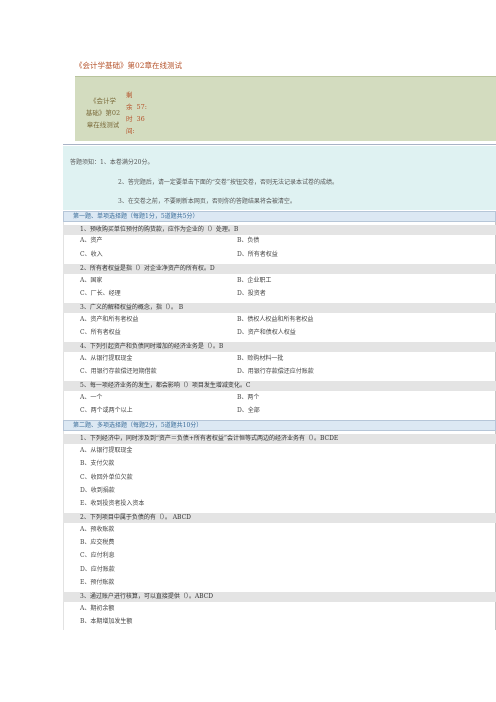 Image resolution: width=496 pixels, height=702 pixels. I want to click on question: 2、下列项目中属于负债的有（）。 ABCD, so click(279, 518).